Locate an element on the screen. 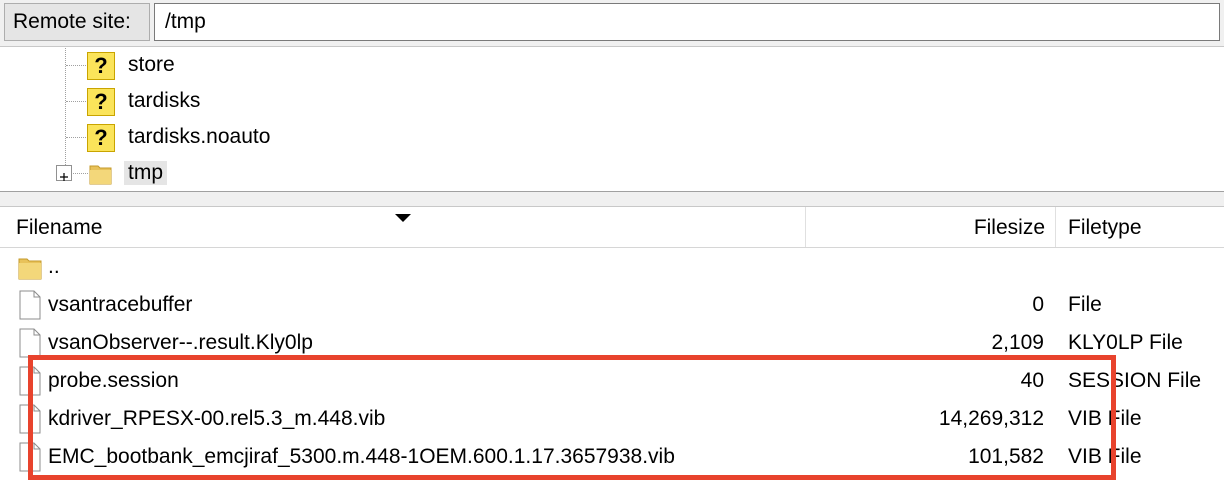 This screenshot has width=1224, height=480. file-type: SESSION File is located at coordinates (1135, 380).